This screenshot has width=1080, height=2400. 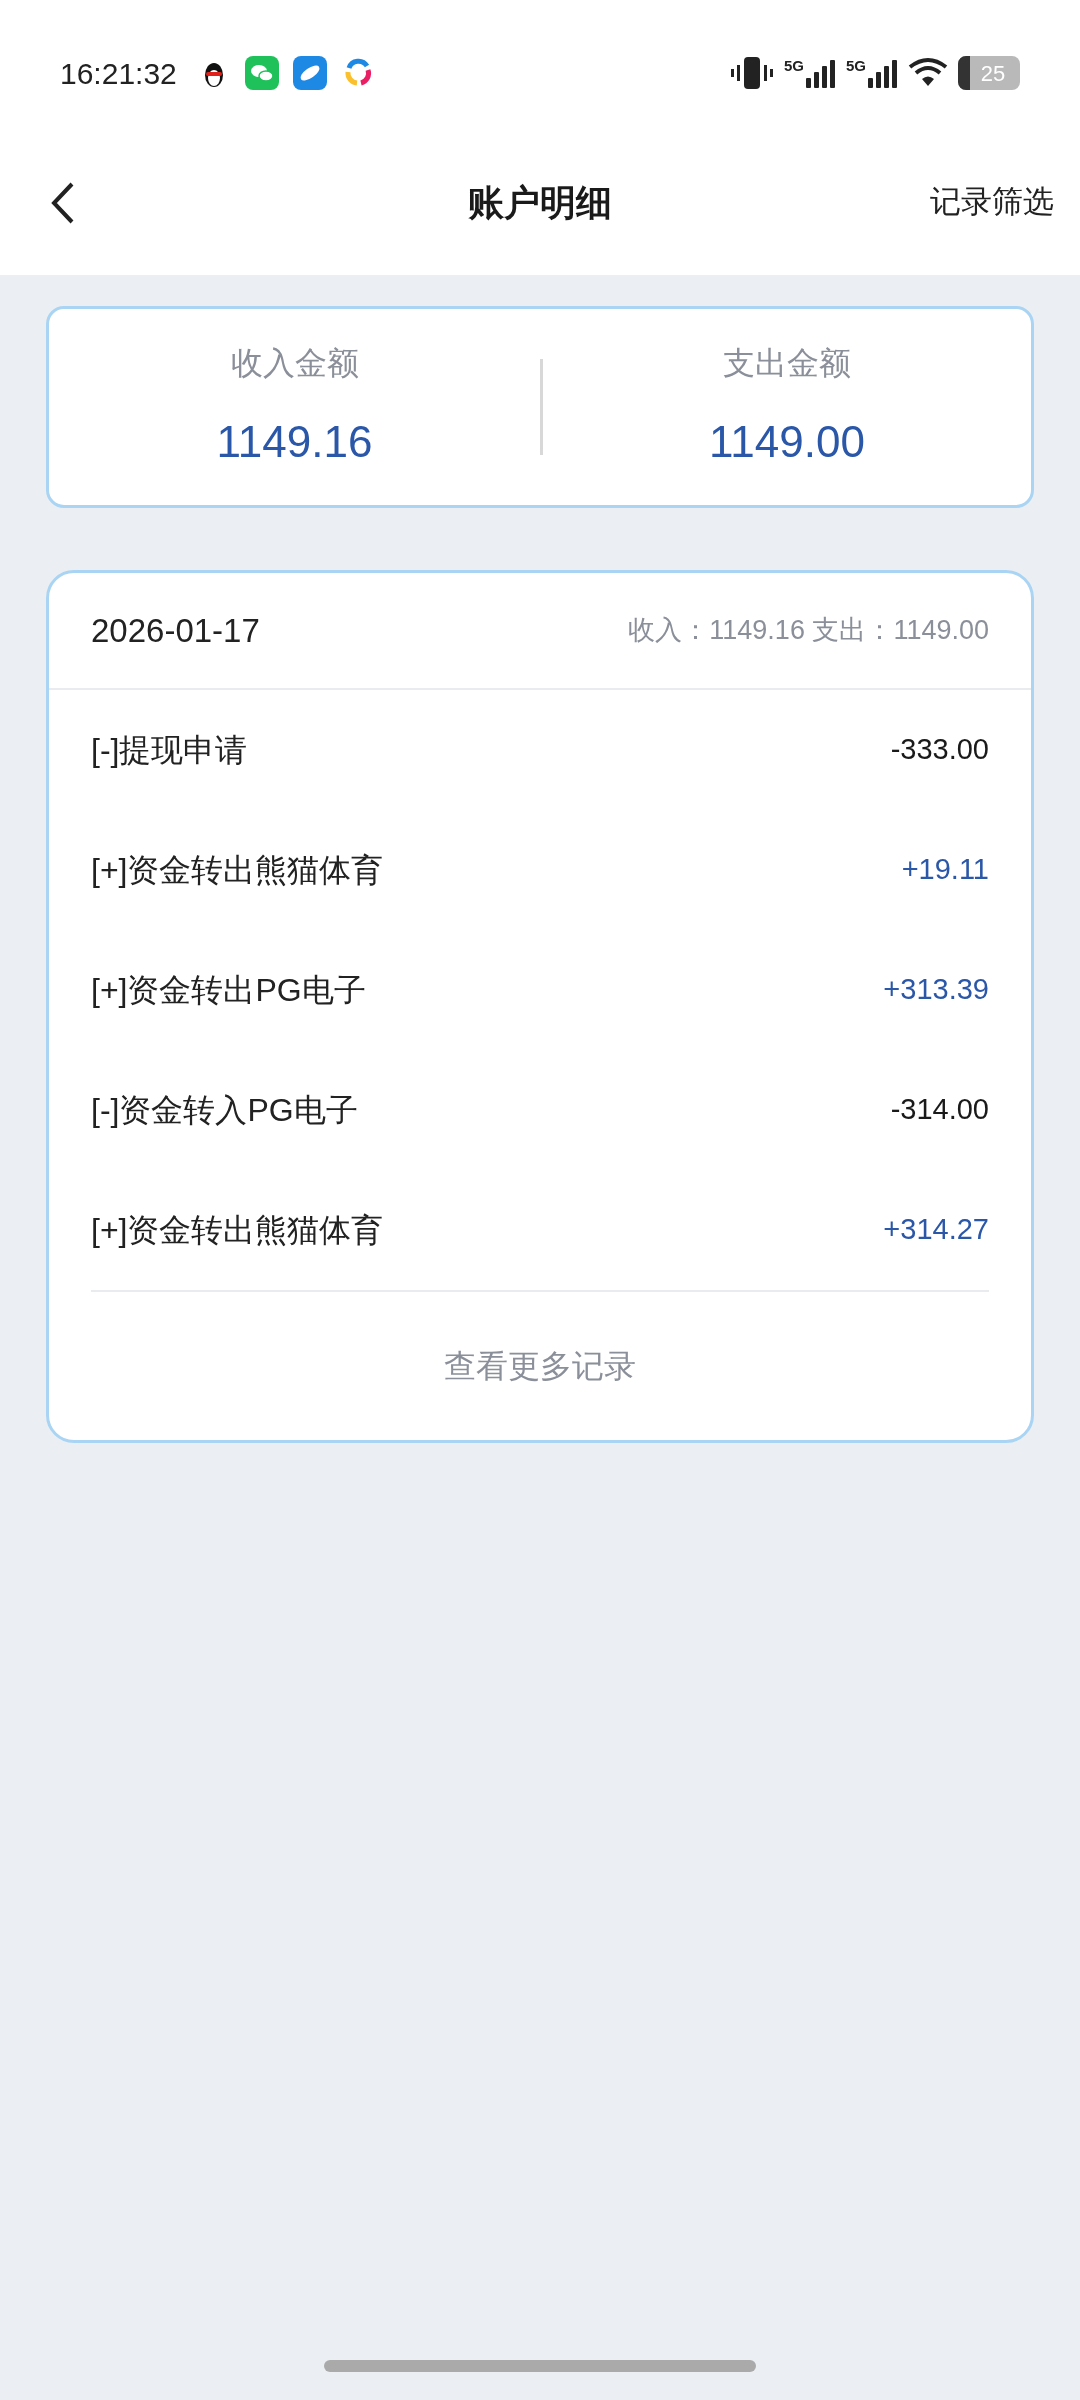 I want to click on record-amount: +314.27, so click(x=936, y=1230).